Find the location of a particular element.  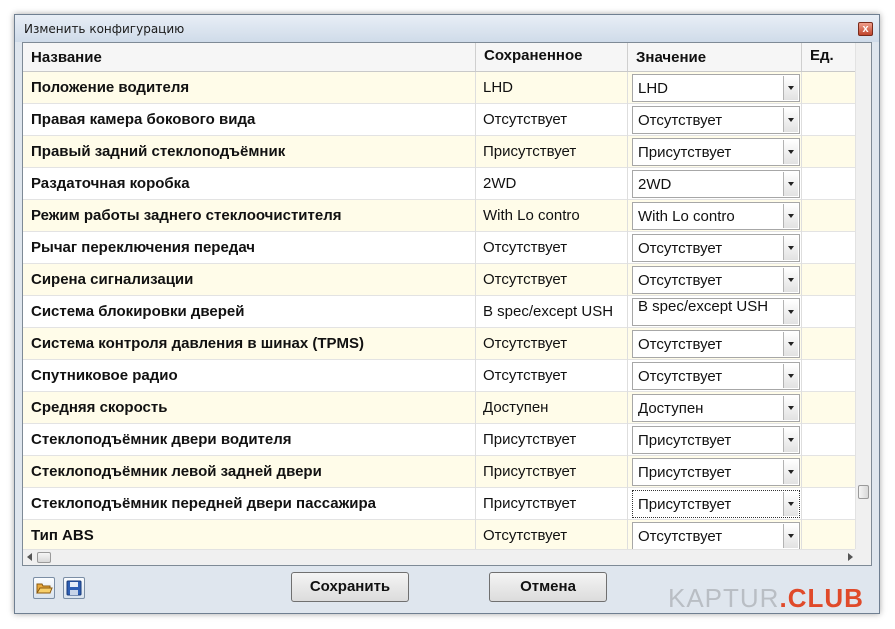

row-name: Тип ABS is located at coordinates (249, 536).